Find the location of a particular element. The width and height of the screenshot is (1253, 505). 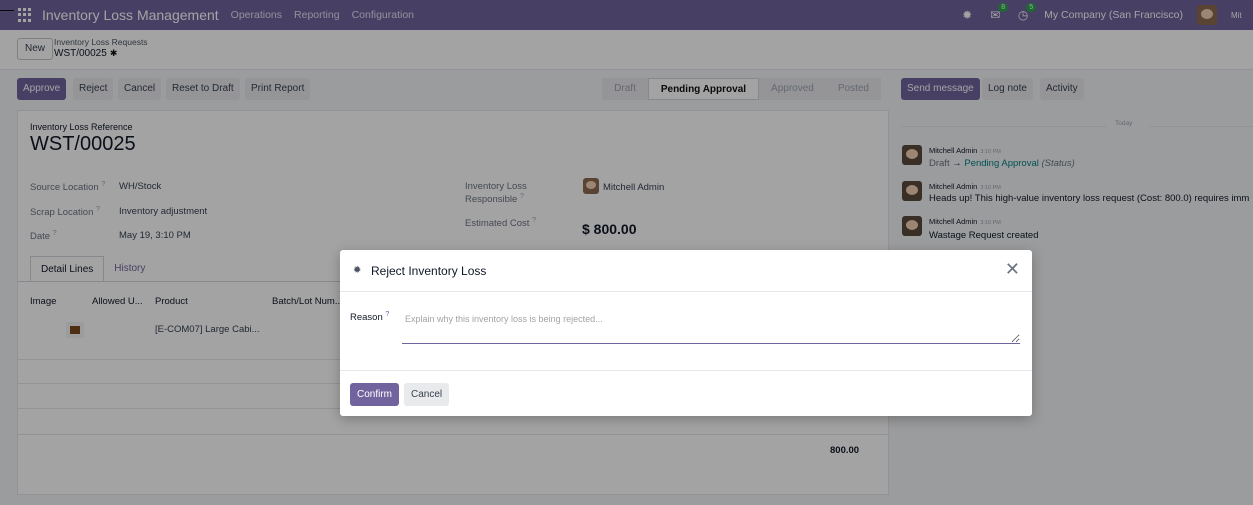

reason-field is located at coordinates (711, 326).